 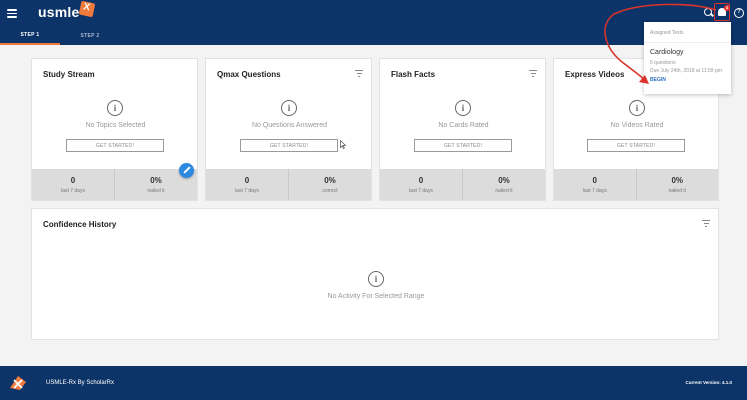 What do you see at coordinates (343, 144) in the screenshot?
I see `mouse-cursor-icon` at bounding box center [343, 144].